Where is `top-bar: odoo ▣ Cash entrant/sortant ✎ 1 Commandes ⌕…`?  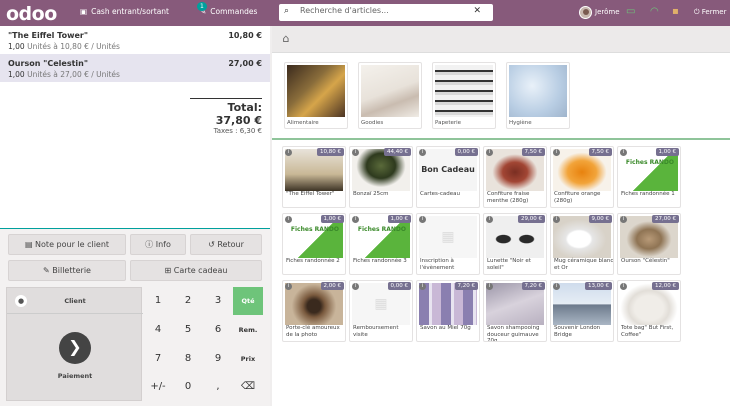 top-bar: odoo ▣ Cash entrant/sortant ✎ 1 Commandes ⌕… is located at coordinates (365, 13).